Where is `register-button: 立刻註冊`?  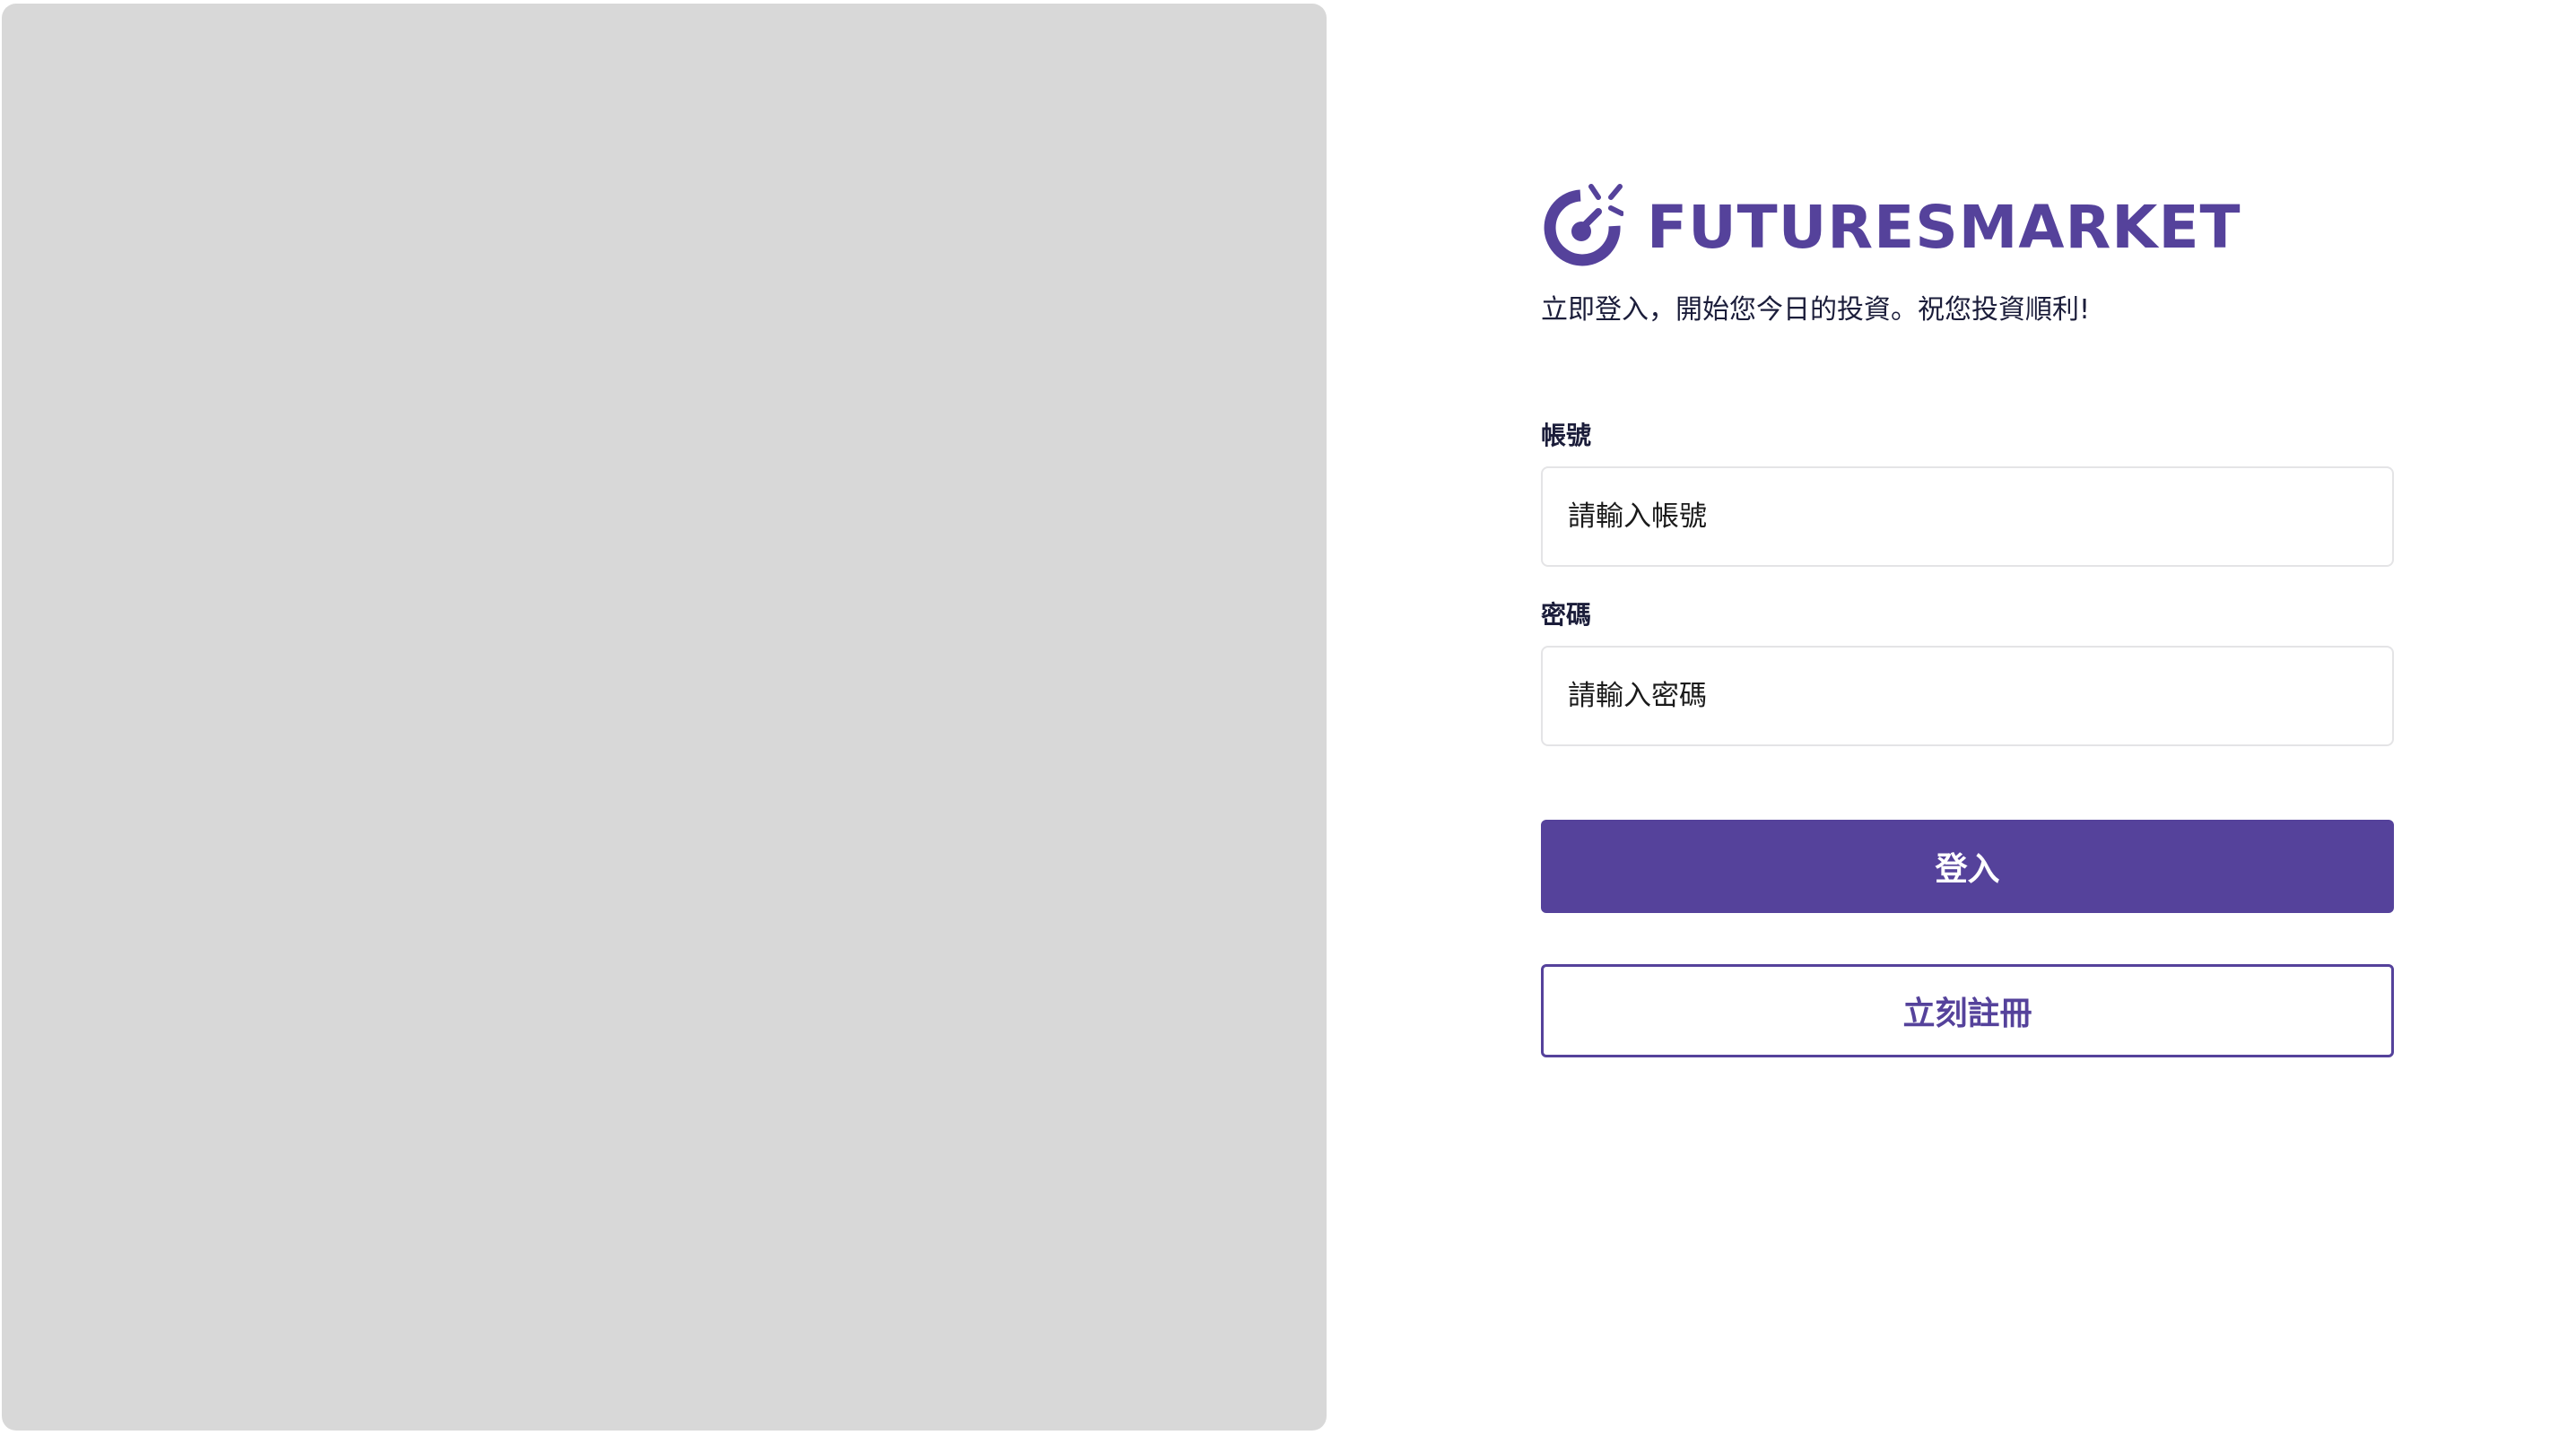
register-button: 立刻註冊 is located at coordinates (1967, 1010).